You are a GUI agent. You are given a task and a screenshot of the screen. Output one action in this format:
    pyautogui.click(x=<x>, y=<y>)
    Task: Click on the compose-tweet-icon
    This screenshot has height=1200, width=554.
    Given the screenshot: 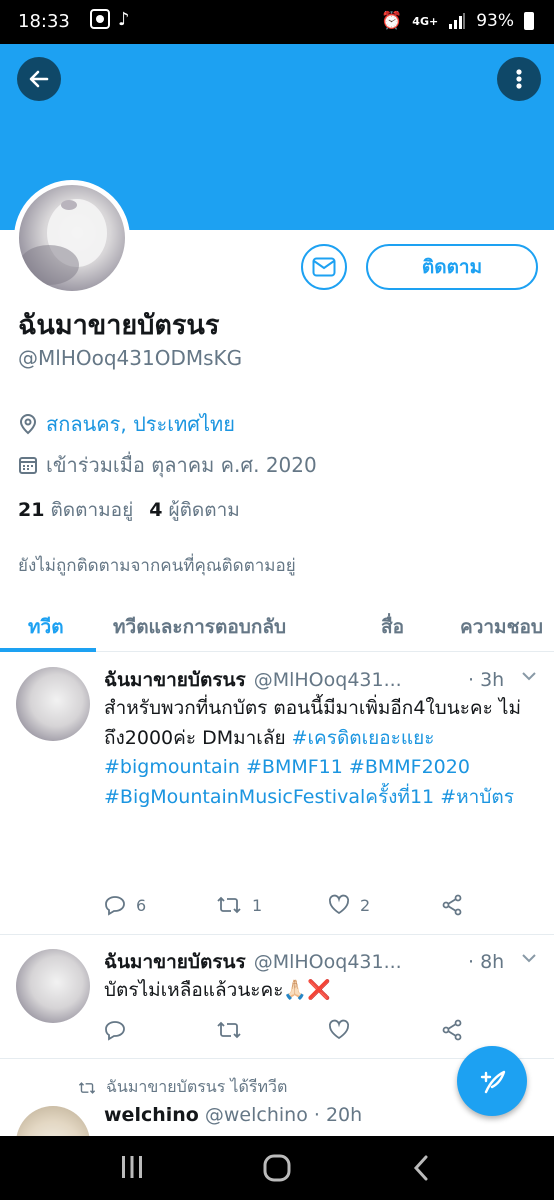 What is the action you would take?
    pyautogui.click(x=493, y=1082)
    